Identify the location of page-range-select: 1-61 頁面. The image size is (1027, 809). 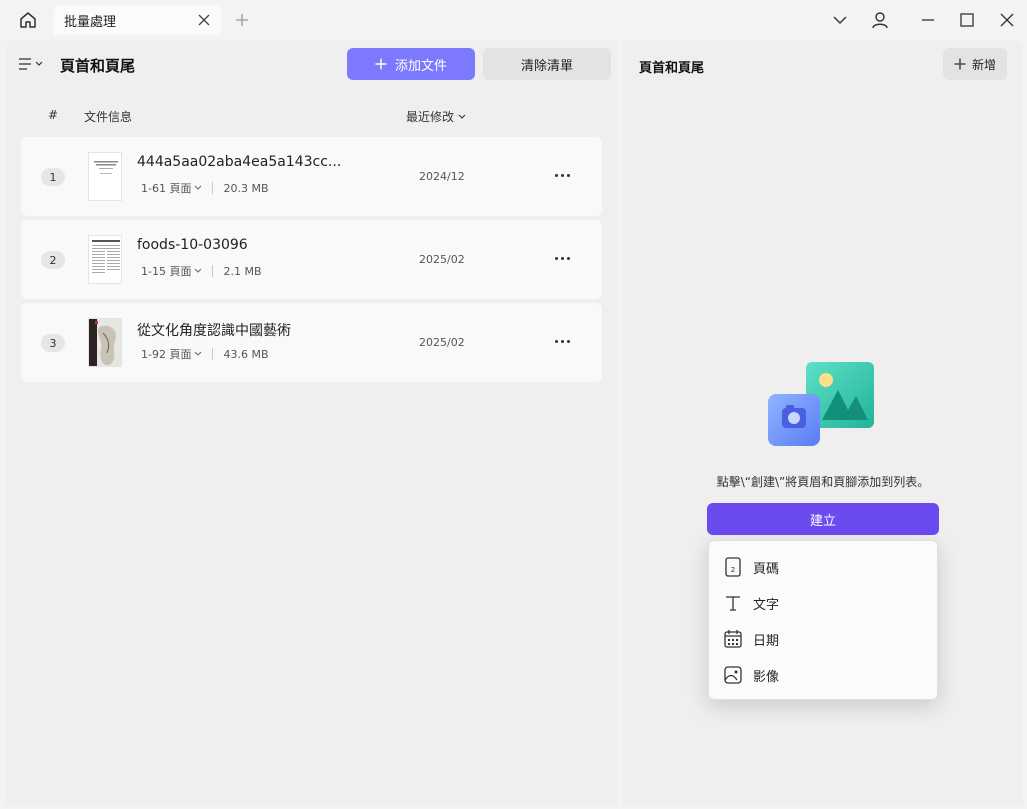
(171, 188).